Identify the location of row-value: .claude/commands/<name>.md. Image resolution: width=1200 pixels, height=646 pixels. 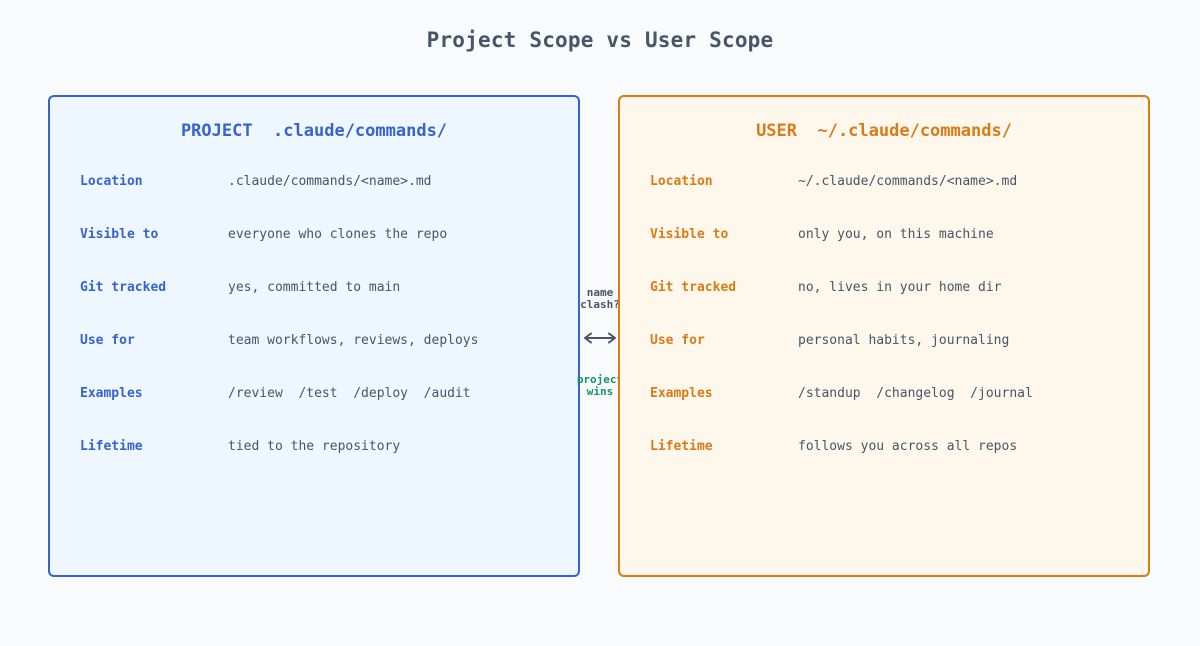
(330, 181).